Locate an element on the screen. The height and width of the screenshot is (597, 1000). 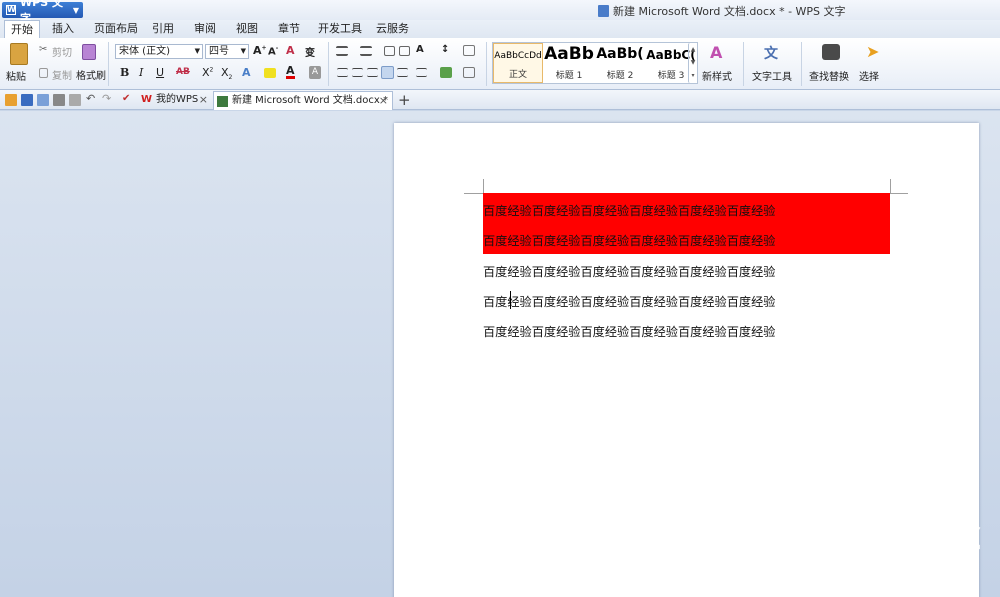
distribute-icon is located at coordinates (402, 72).